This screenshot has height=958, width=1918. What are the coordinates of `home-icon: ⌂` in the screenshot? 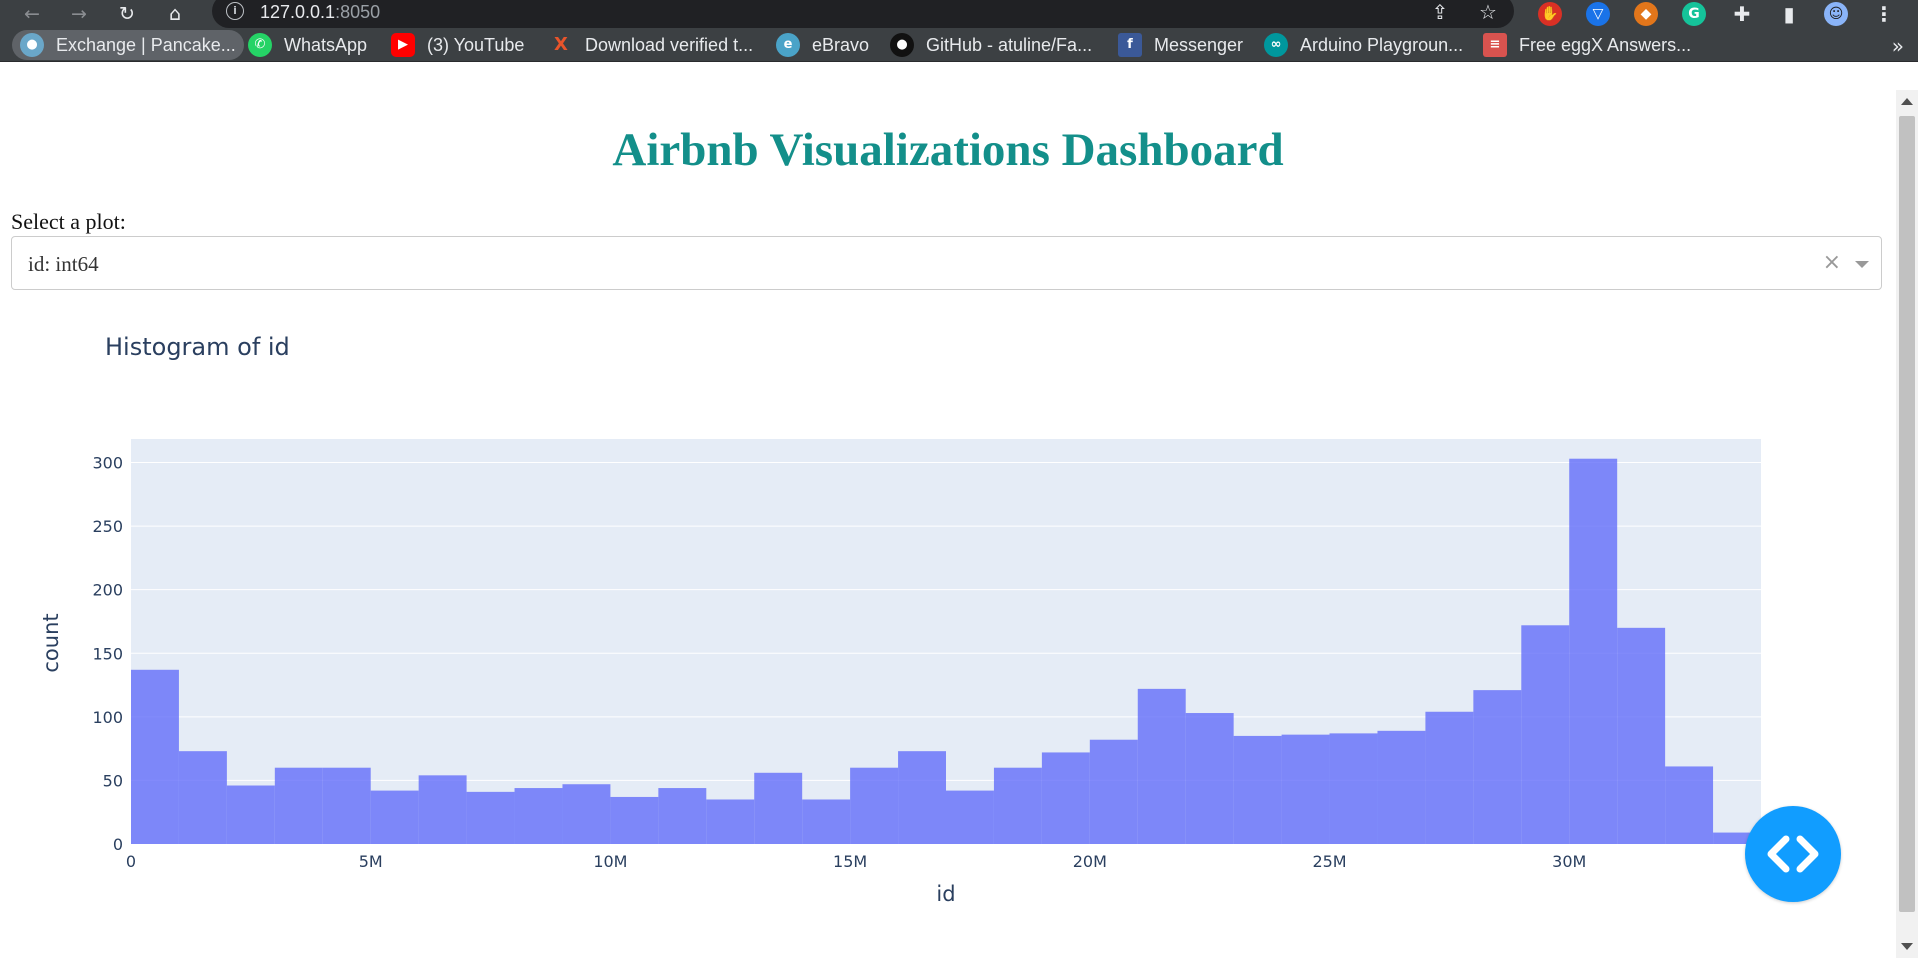 It's located at (175, 14).